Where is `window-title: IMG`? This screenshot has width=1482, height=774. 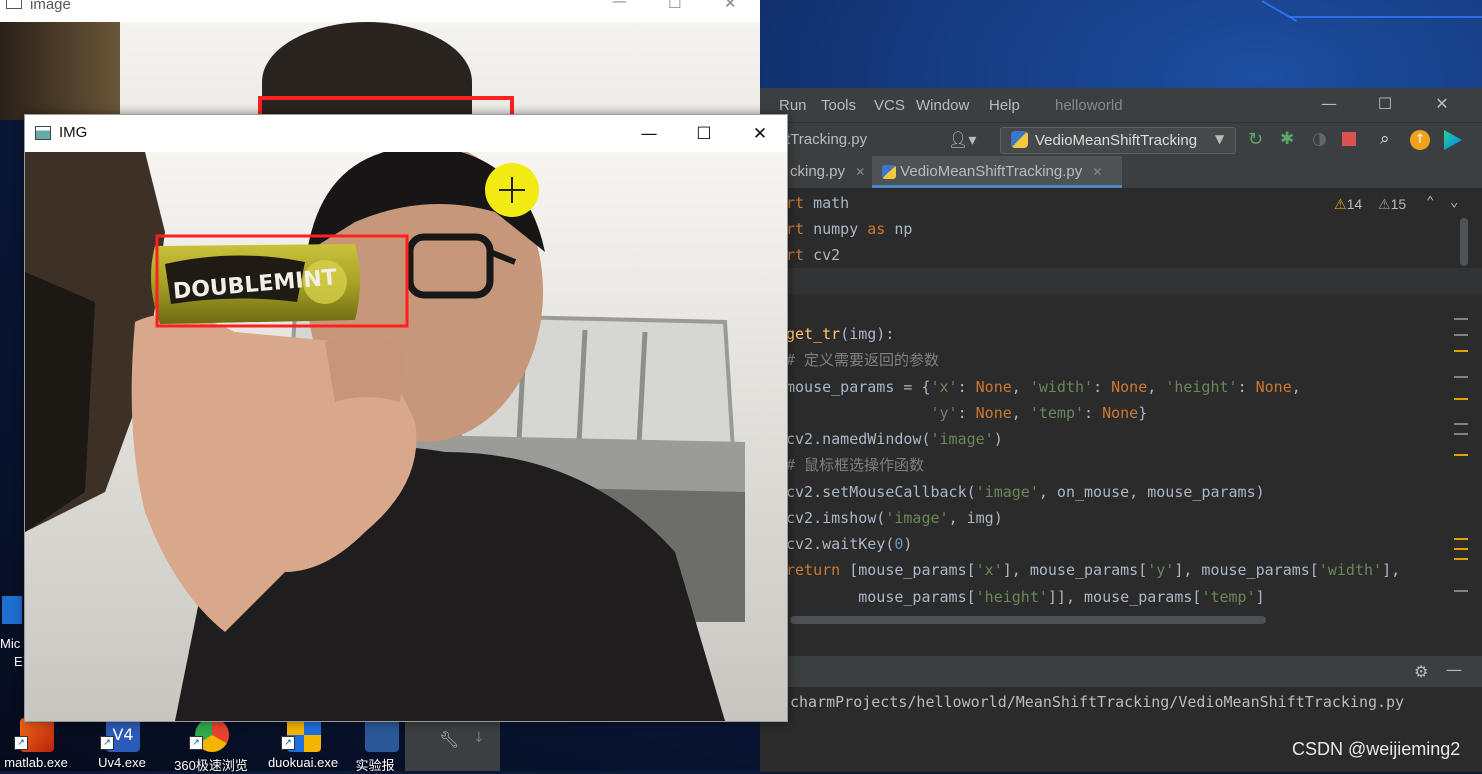 window-title: IMG is located at coordinates (73, 132).